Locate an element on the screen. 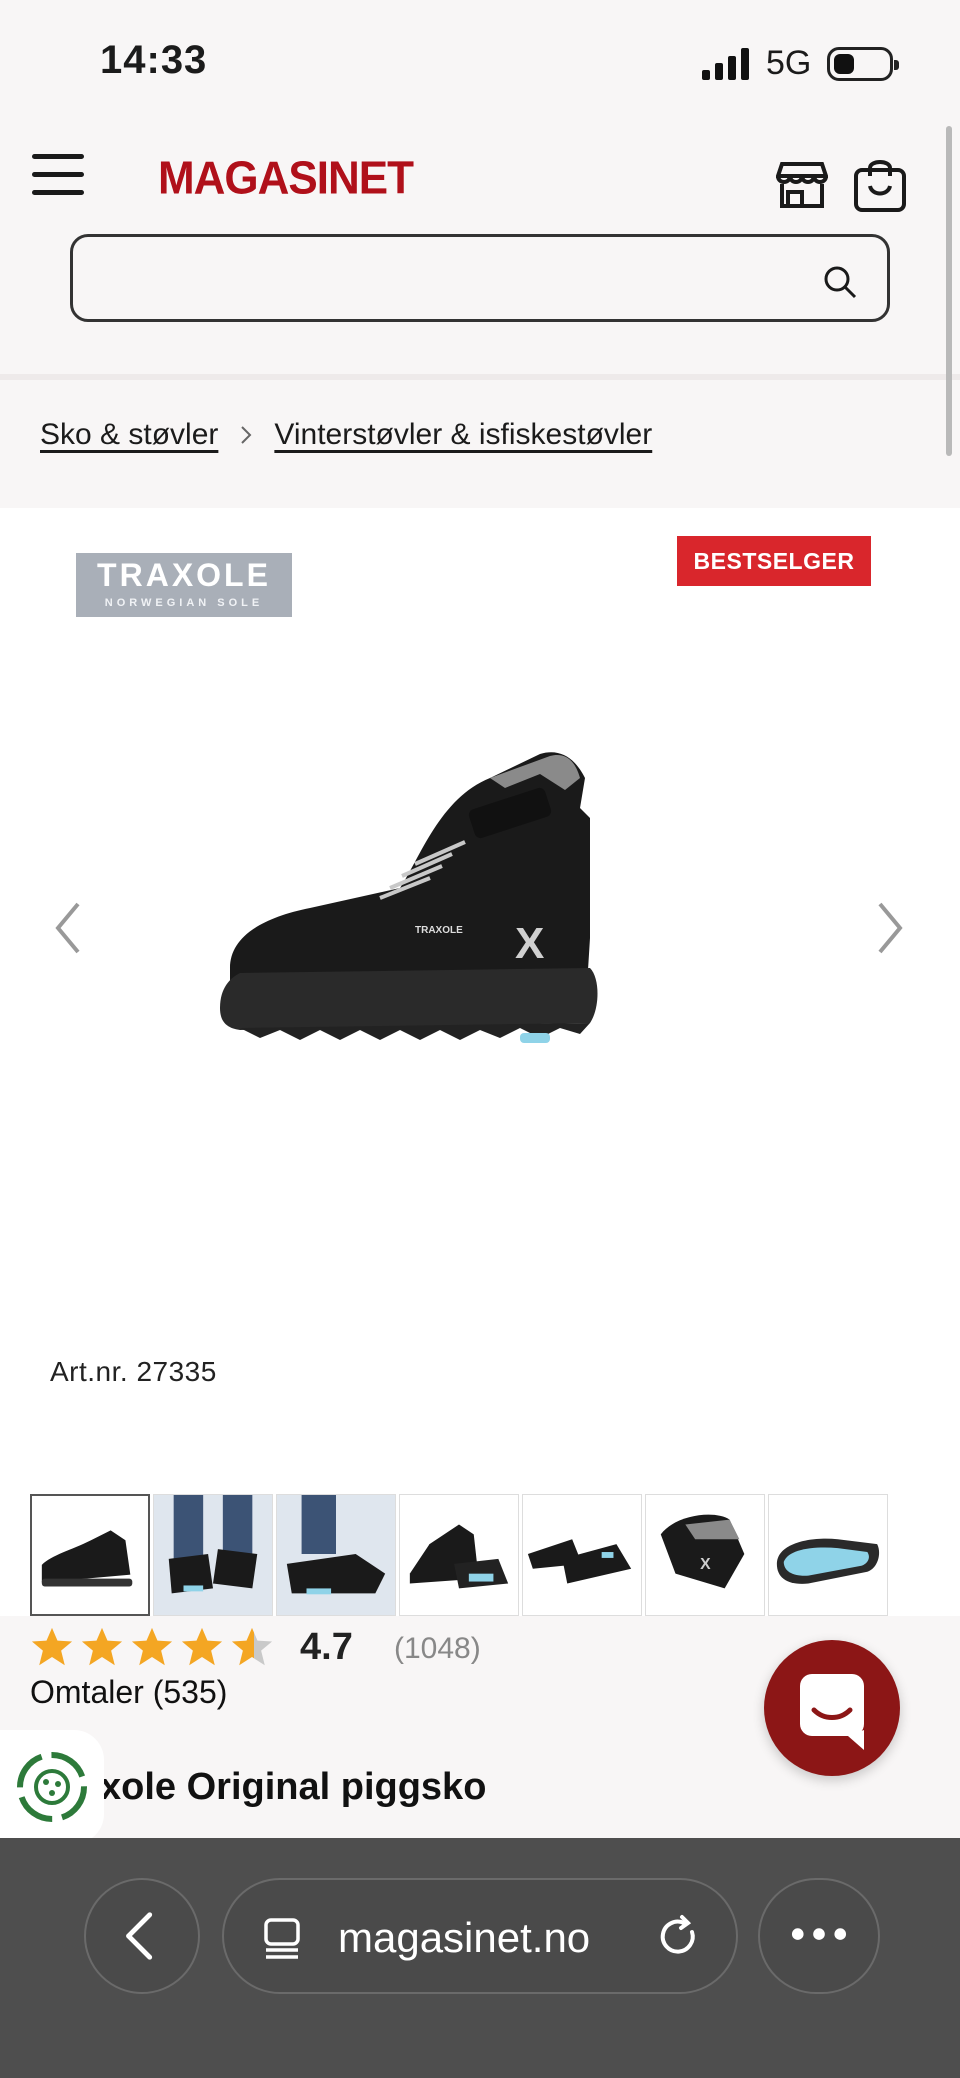  brand-logo-text: TRAXOLE is located at coordinates (184, 575).